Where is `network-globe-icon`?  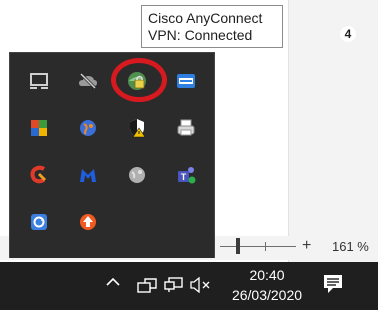 network-globe-icon is located at coordinates (87, 127).